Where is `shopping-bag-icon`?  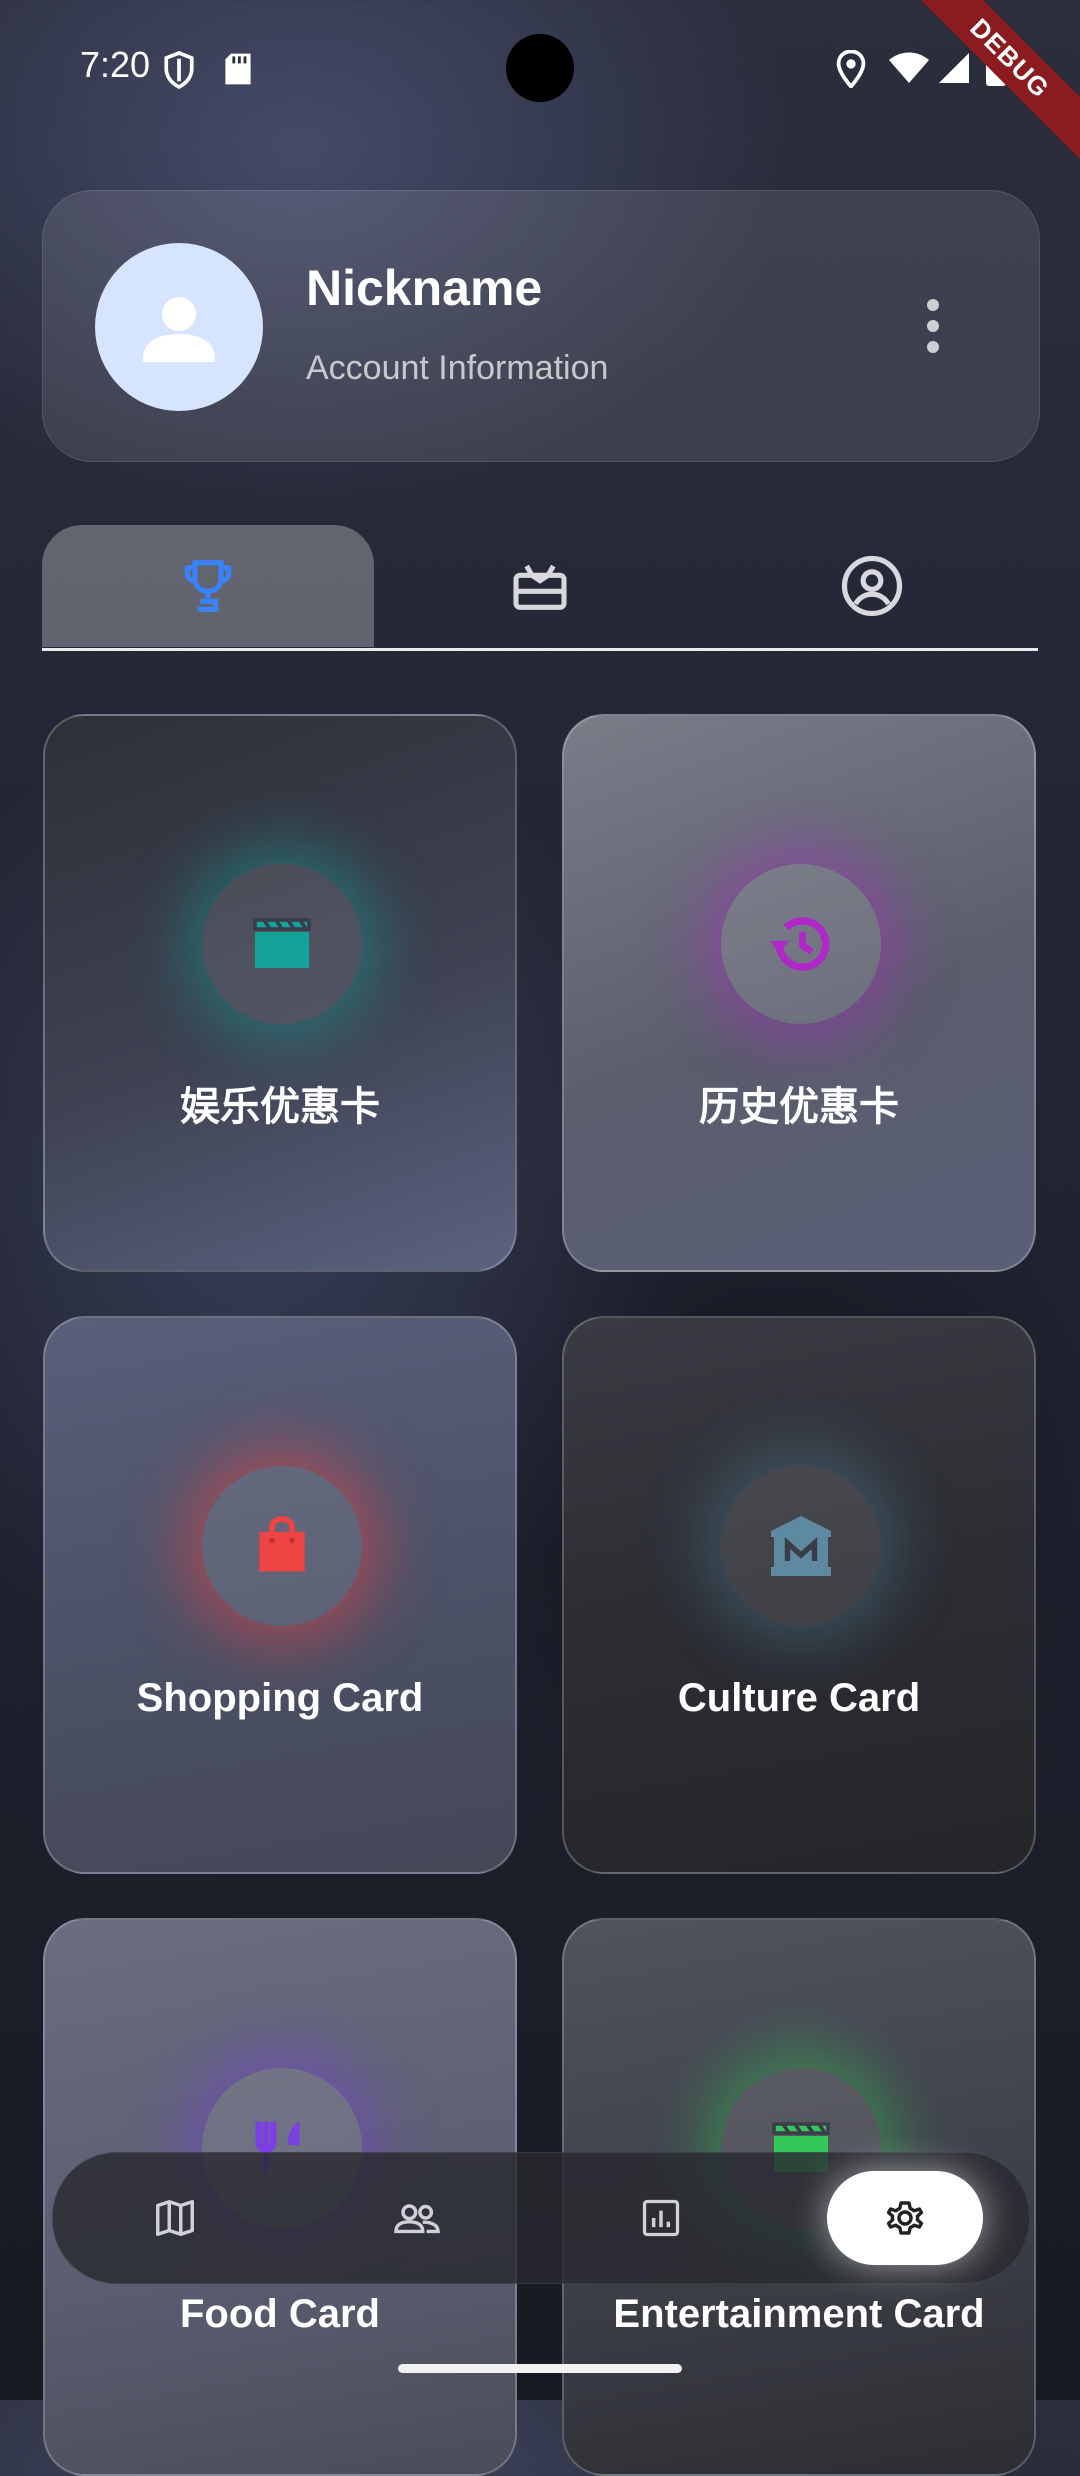 shopping-bag-icon is located at coordinates (282, 1544).